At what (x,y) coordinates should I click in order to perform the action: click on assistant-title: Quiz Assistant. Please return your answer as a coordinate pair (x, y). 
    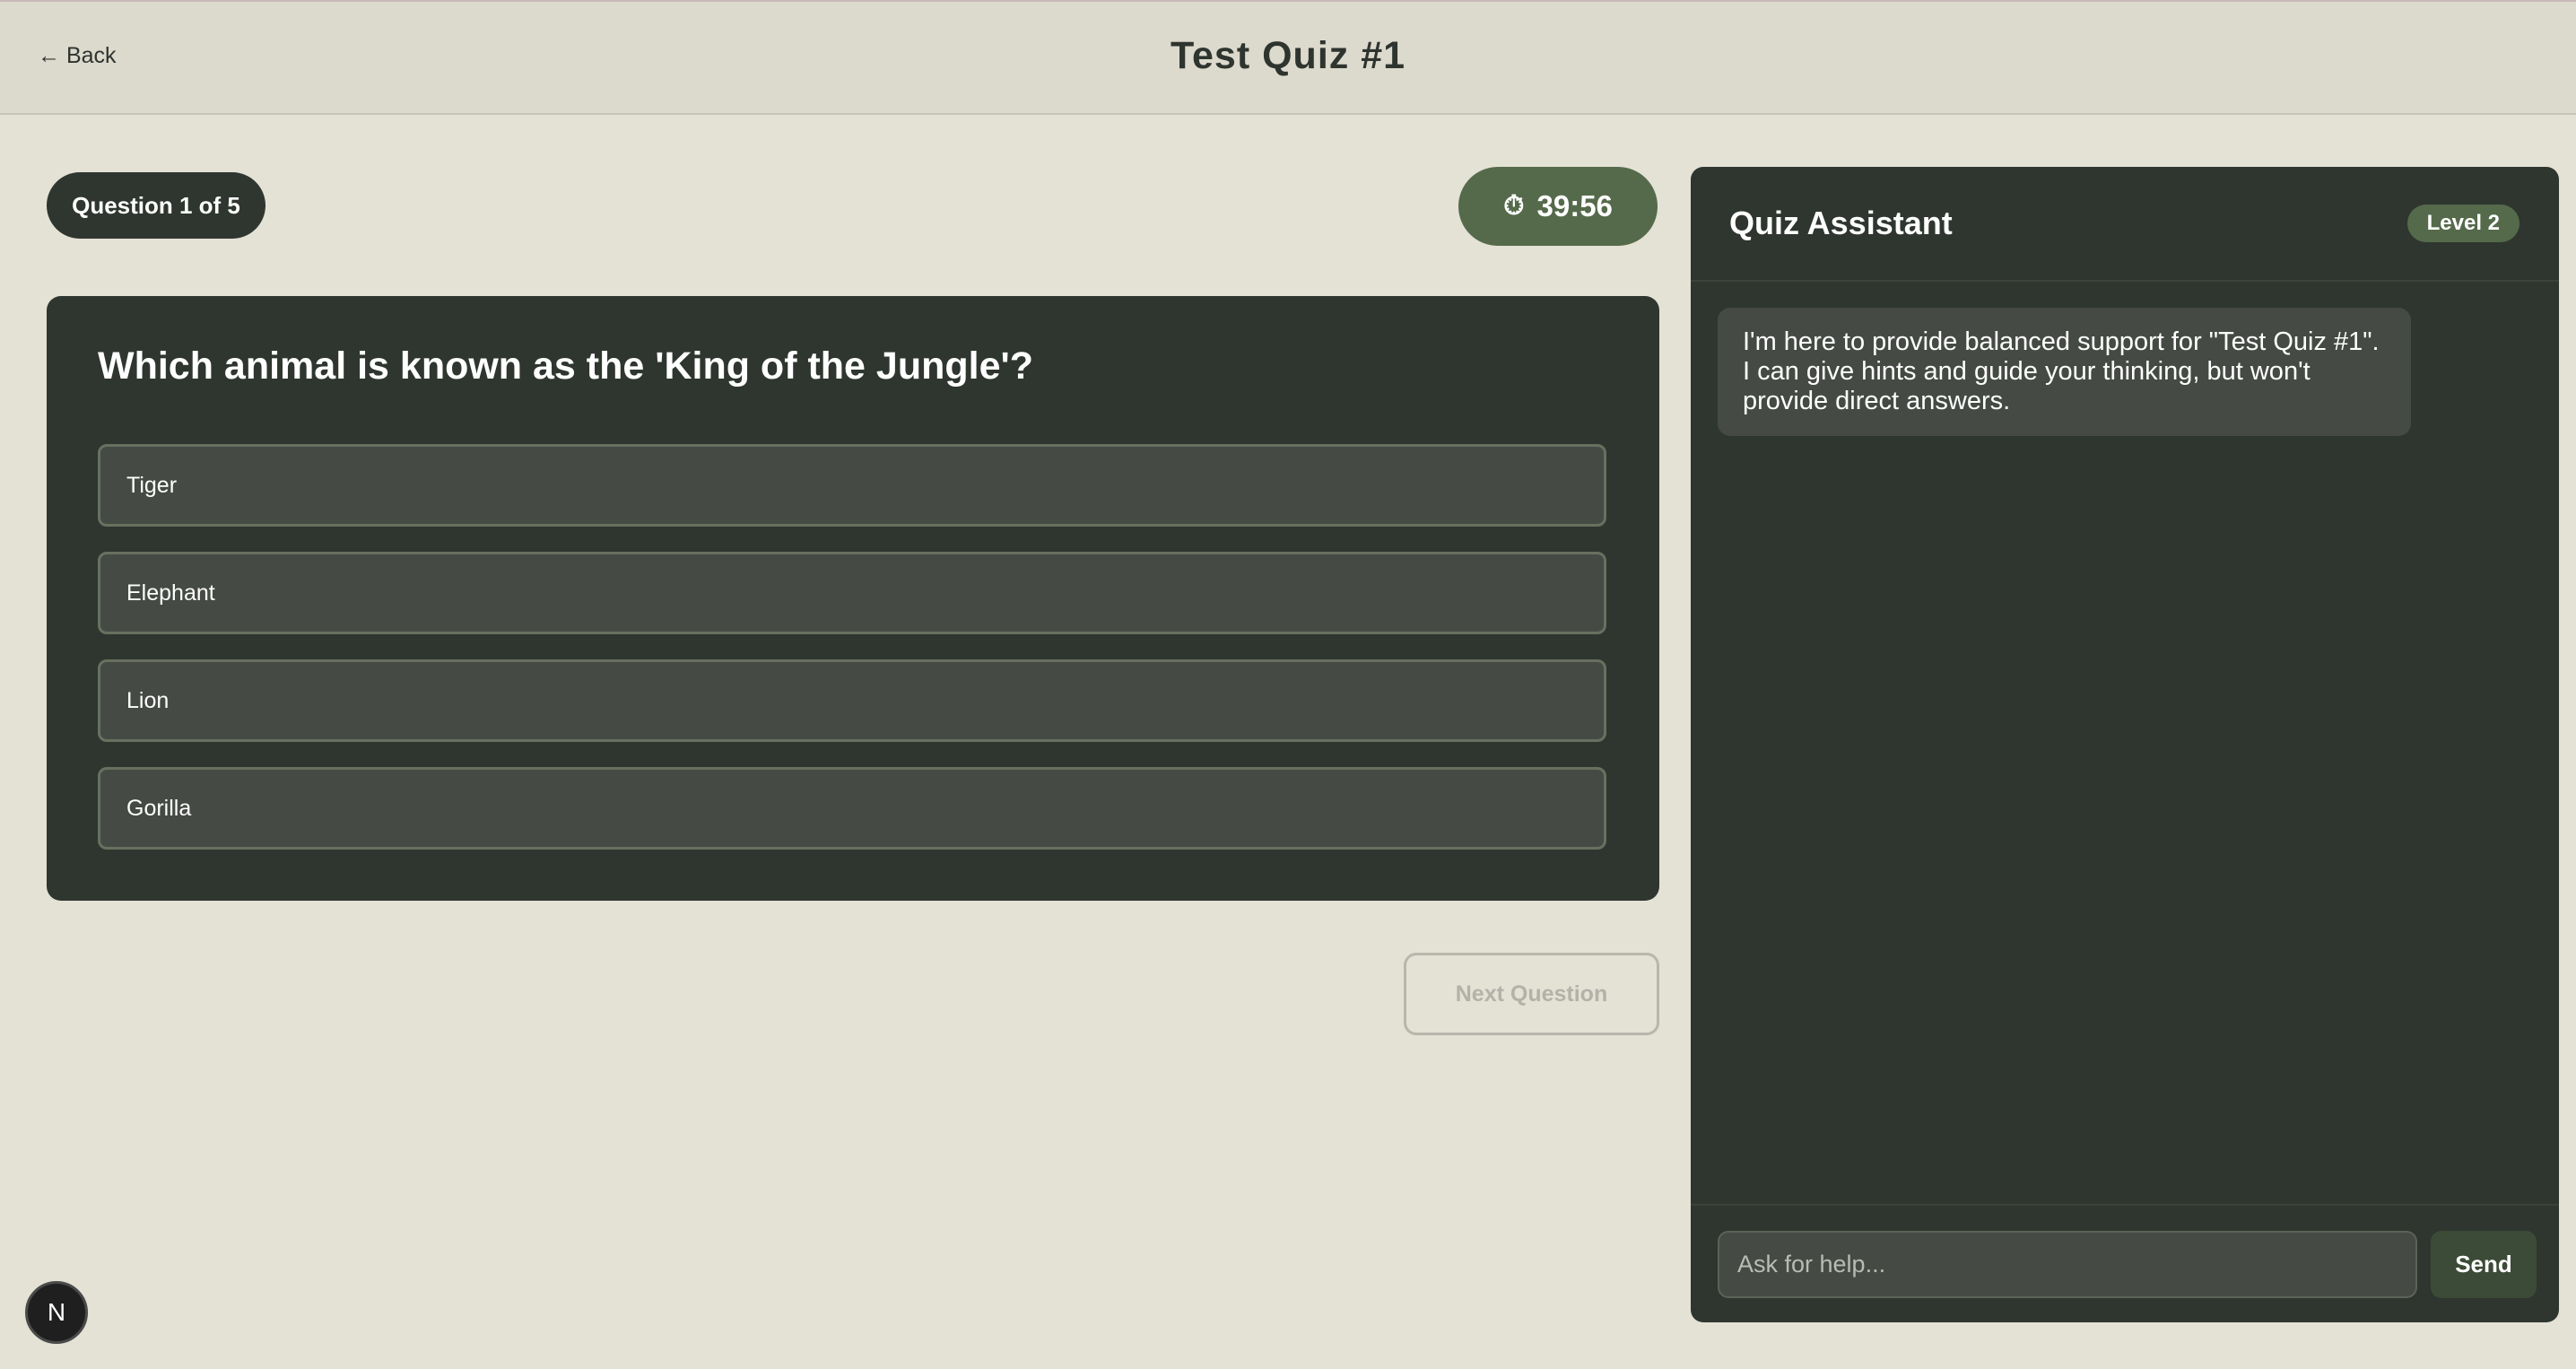
    Looking at the image, I should click on (1841, 223).